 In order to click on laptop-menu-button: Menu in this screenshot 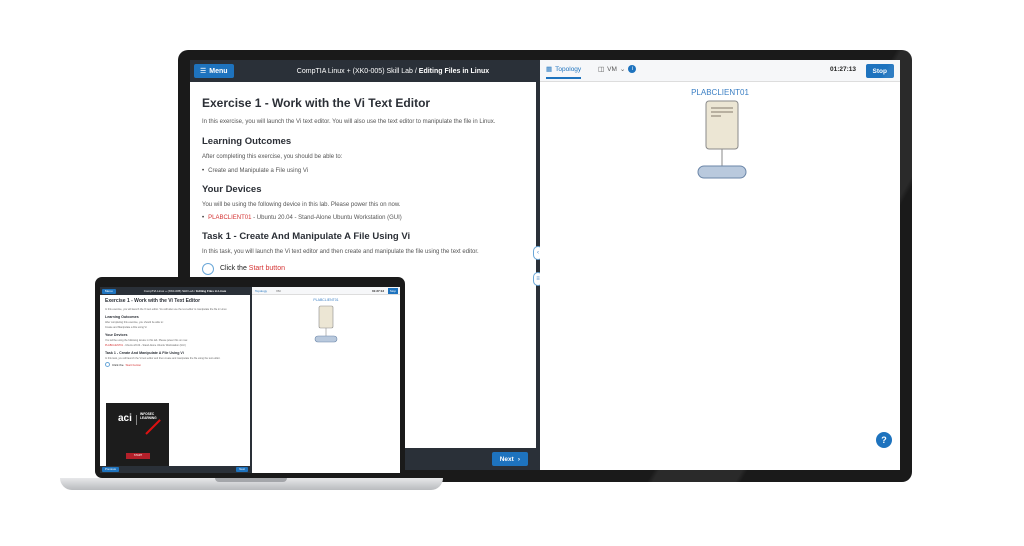, I will do `click(109, 291)`.